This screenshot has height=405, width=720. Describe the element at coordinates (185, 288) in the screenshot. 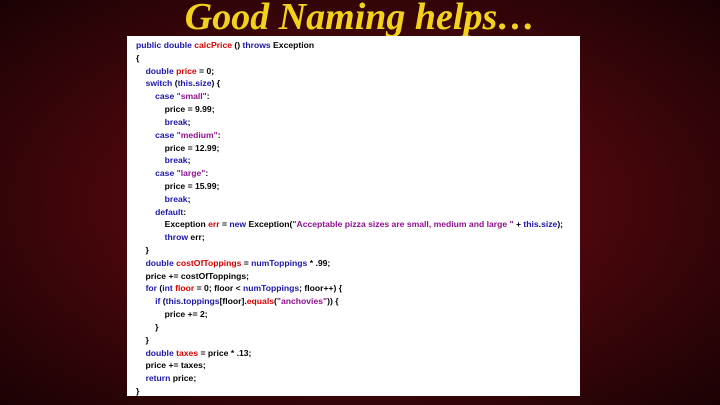

I see `code-token: floor` at that location.